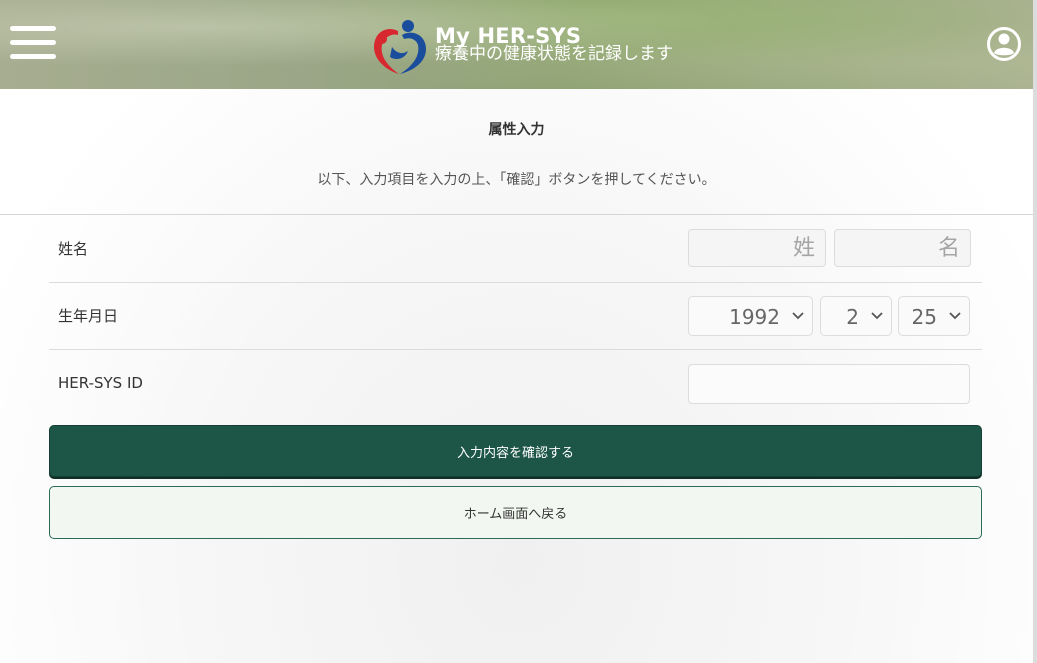 The height and width of the screenshot is (663, 1037). What do you see at coordinates (1004, 44) in the screenshot?
I see `user-account-icon` at bounding box center [1004, 44].